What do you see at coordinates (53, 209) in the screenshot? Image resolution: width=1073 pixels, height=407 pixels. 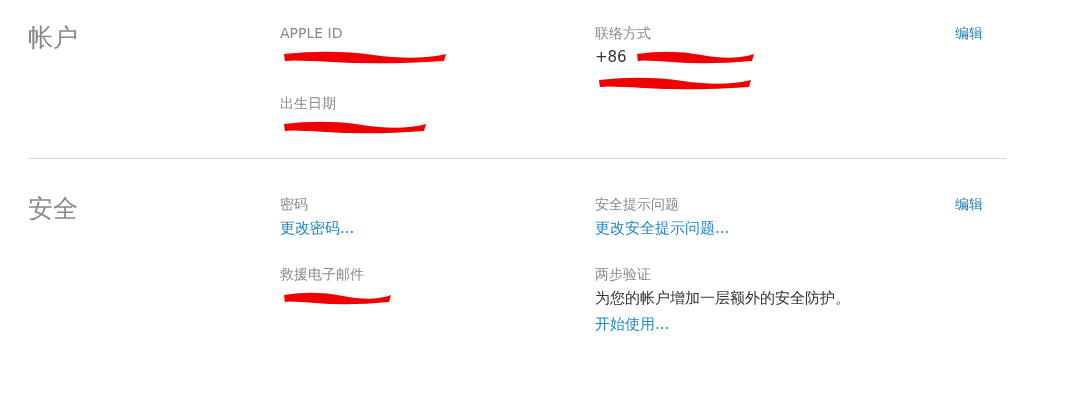 I see `section-title: 安全` at bounding box center [53, 209].